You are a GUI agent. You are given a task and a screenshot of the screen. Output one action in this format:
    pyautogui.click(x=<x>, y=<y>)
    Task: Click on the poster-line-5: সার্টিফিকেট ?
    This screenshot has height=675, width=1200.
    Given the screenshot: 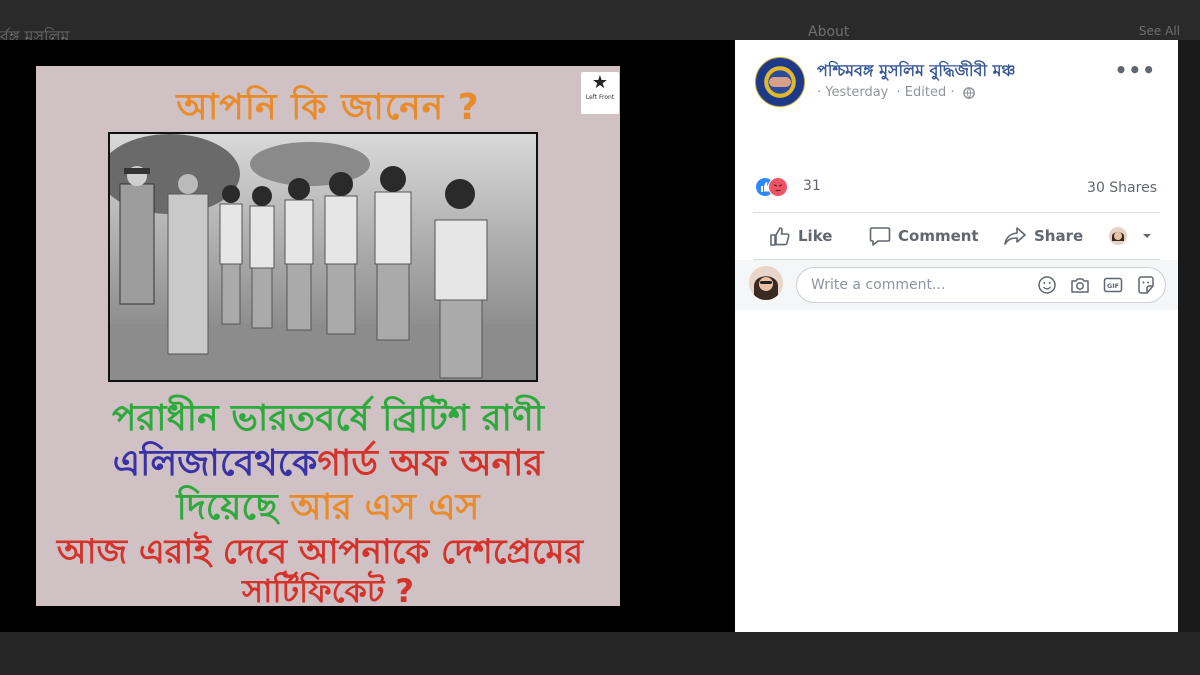 What is the action you would take?
    pyautogui.click(x=328, y=589)
    